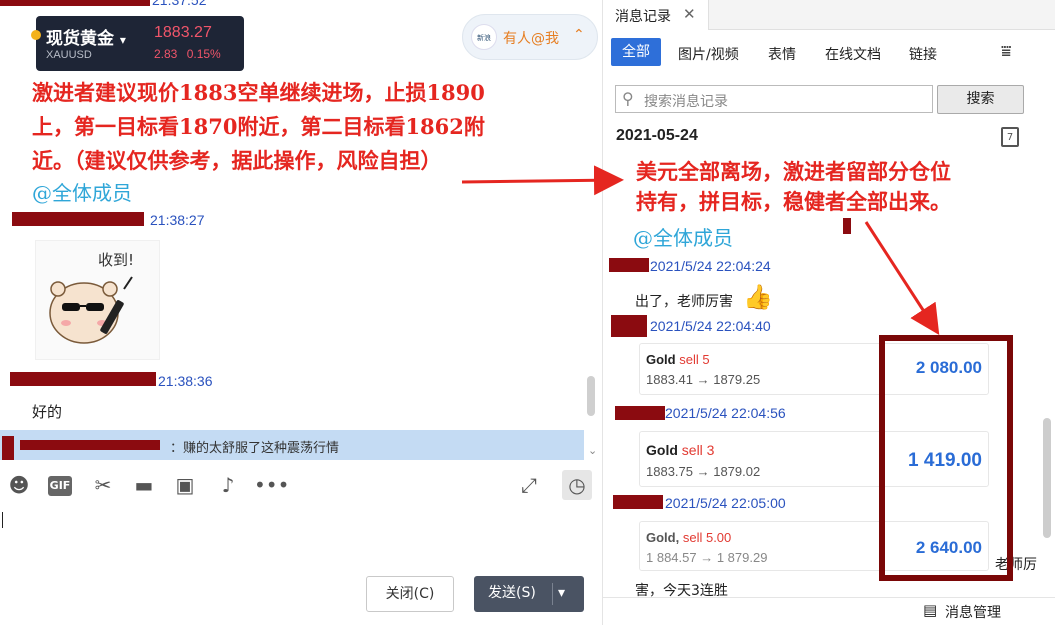  I want to click on gif-icon: GIF, so click(60, 486).